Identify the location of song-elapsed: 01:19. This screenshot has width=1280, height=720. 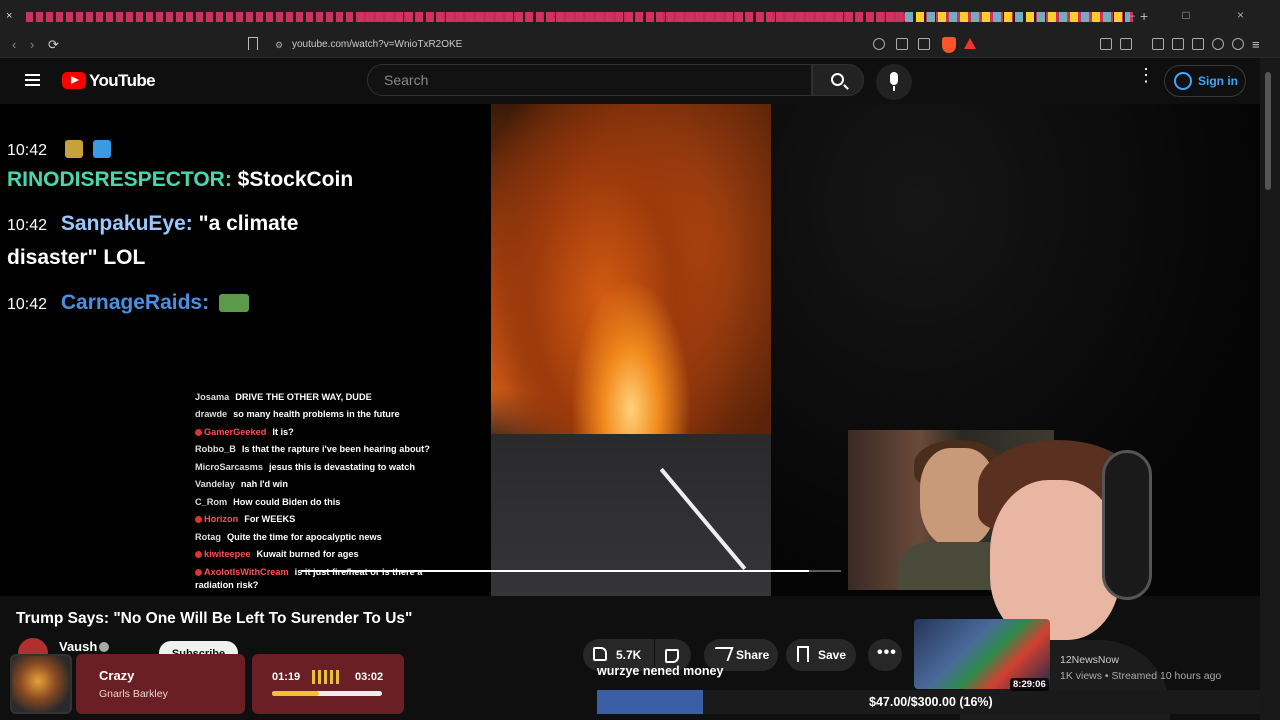
(286, 677).